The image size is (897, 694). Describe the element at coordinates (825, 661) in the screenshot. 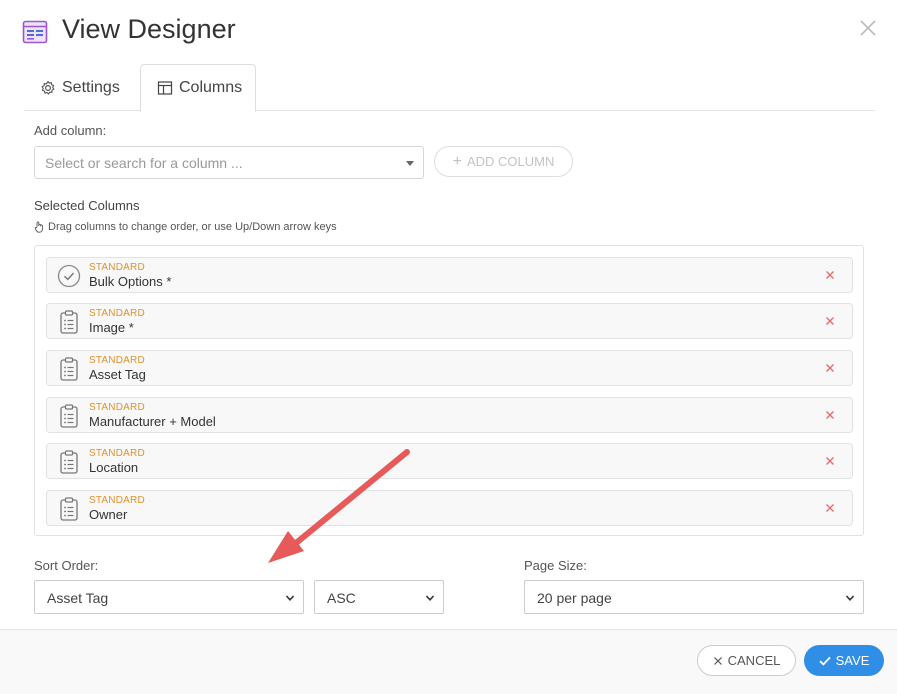

I see `check-icon` at that location.